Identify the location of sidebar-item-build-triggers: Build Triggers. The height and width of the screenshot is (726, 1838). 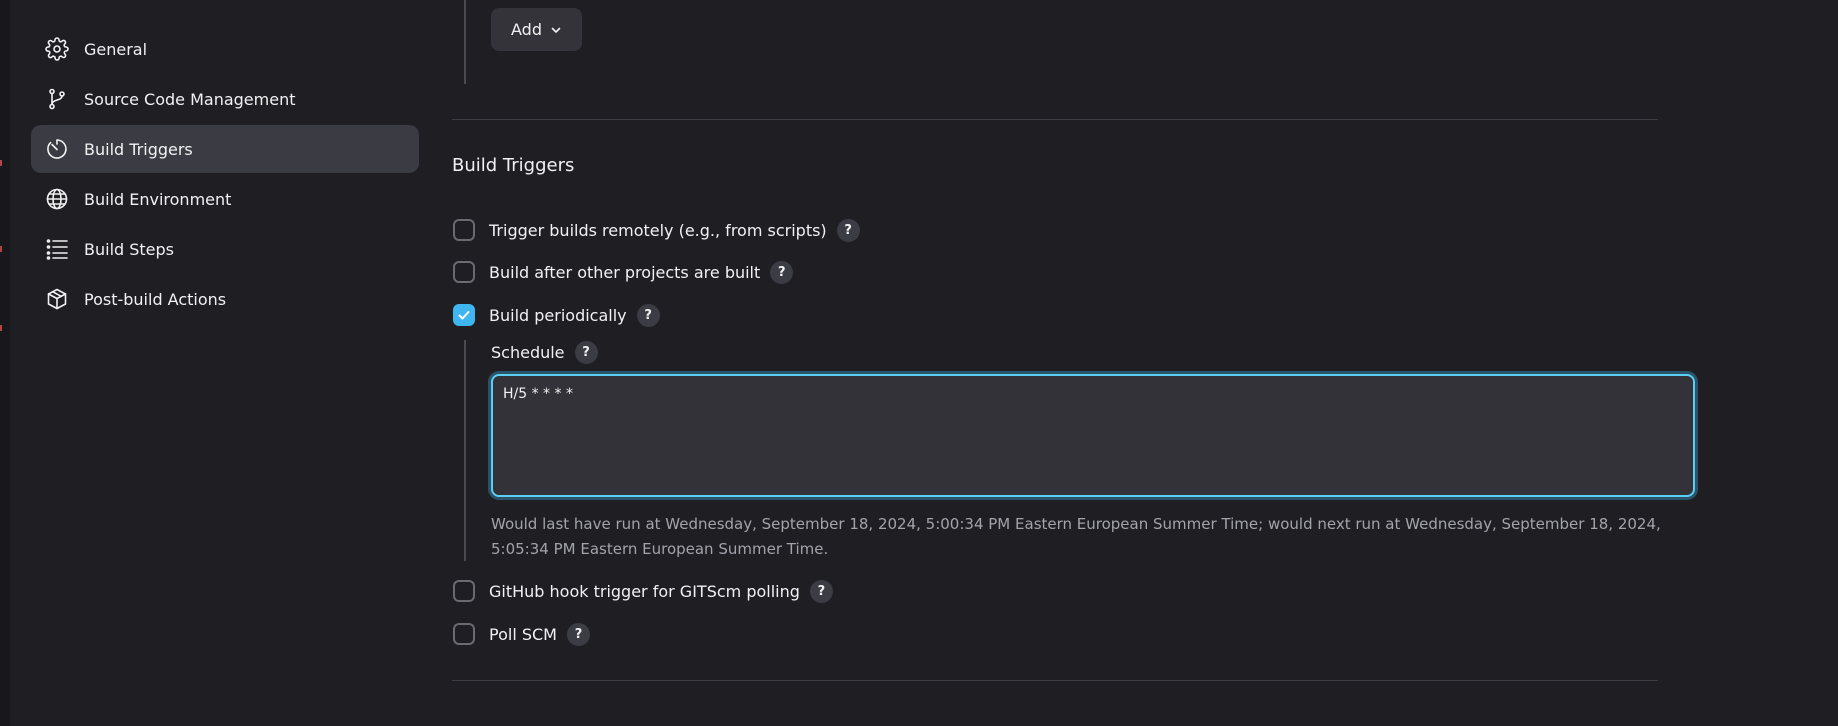
(225, 149).